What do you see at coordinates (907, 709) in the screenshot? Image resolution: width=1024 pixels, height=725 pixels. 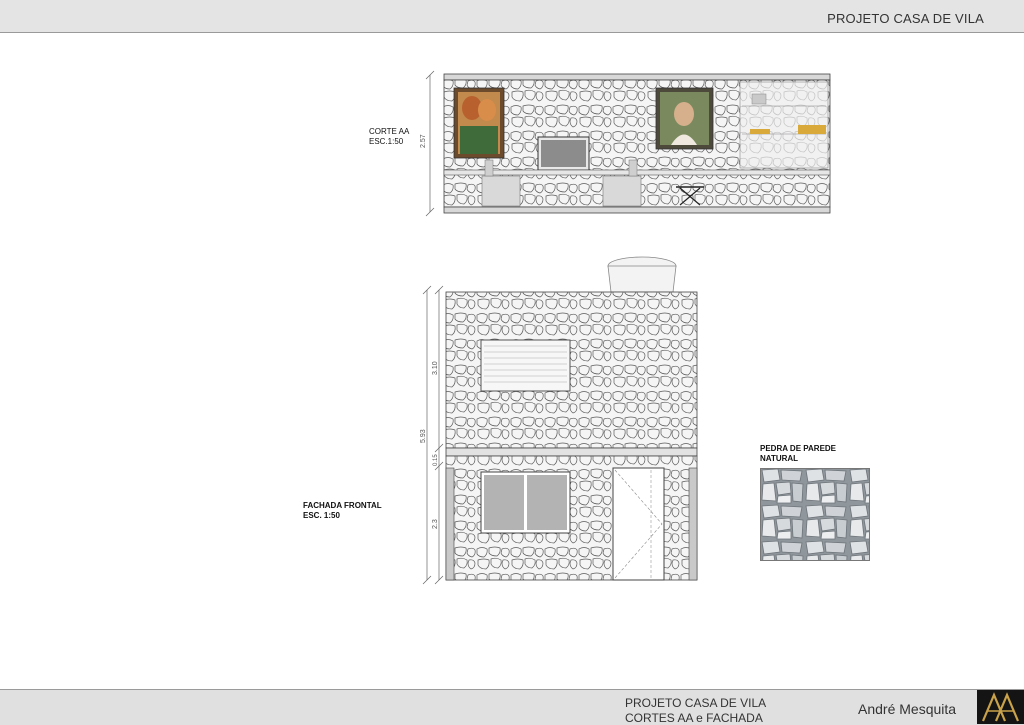 I see `footer-author: André Mesquita` at bounding box center [907, 709].